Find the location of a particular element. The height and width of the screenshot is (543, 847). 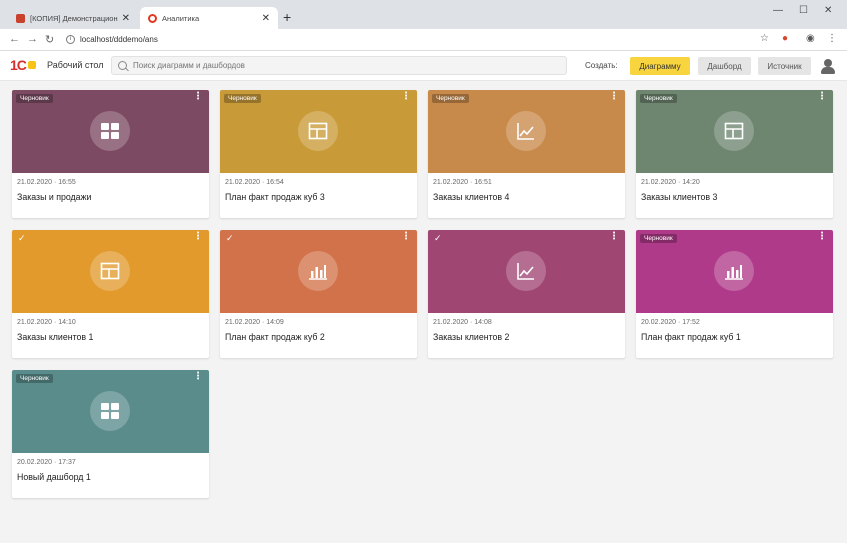

browser-menu-icon: ⋮ is located at coordinates (832, 38).